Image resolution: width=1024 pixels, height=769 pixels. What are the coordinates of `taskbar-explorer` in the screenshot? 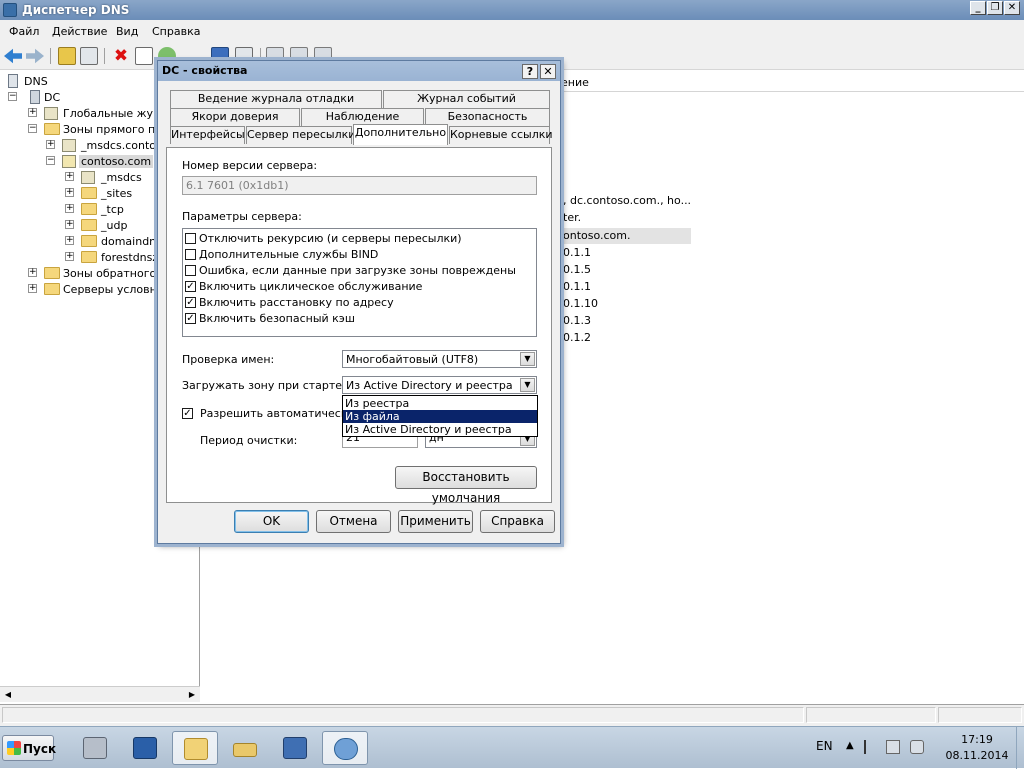 It's located at (195, 748).